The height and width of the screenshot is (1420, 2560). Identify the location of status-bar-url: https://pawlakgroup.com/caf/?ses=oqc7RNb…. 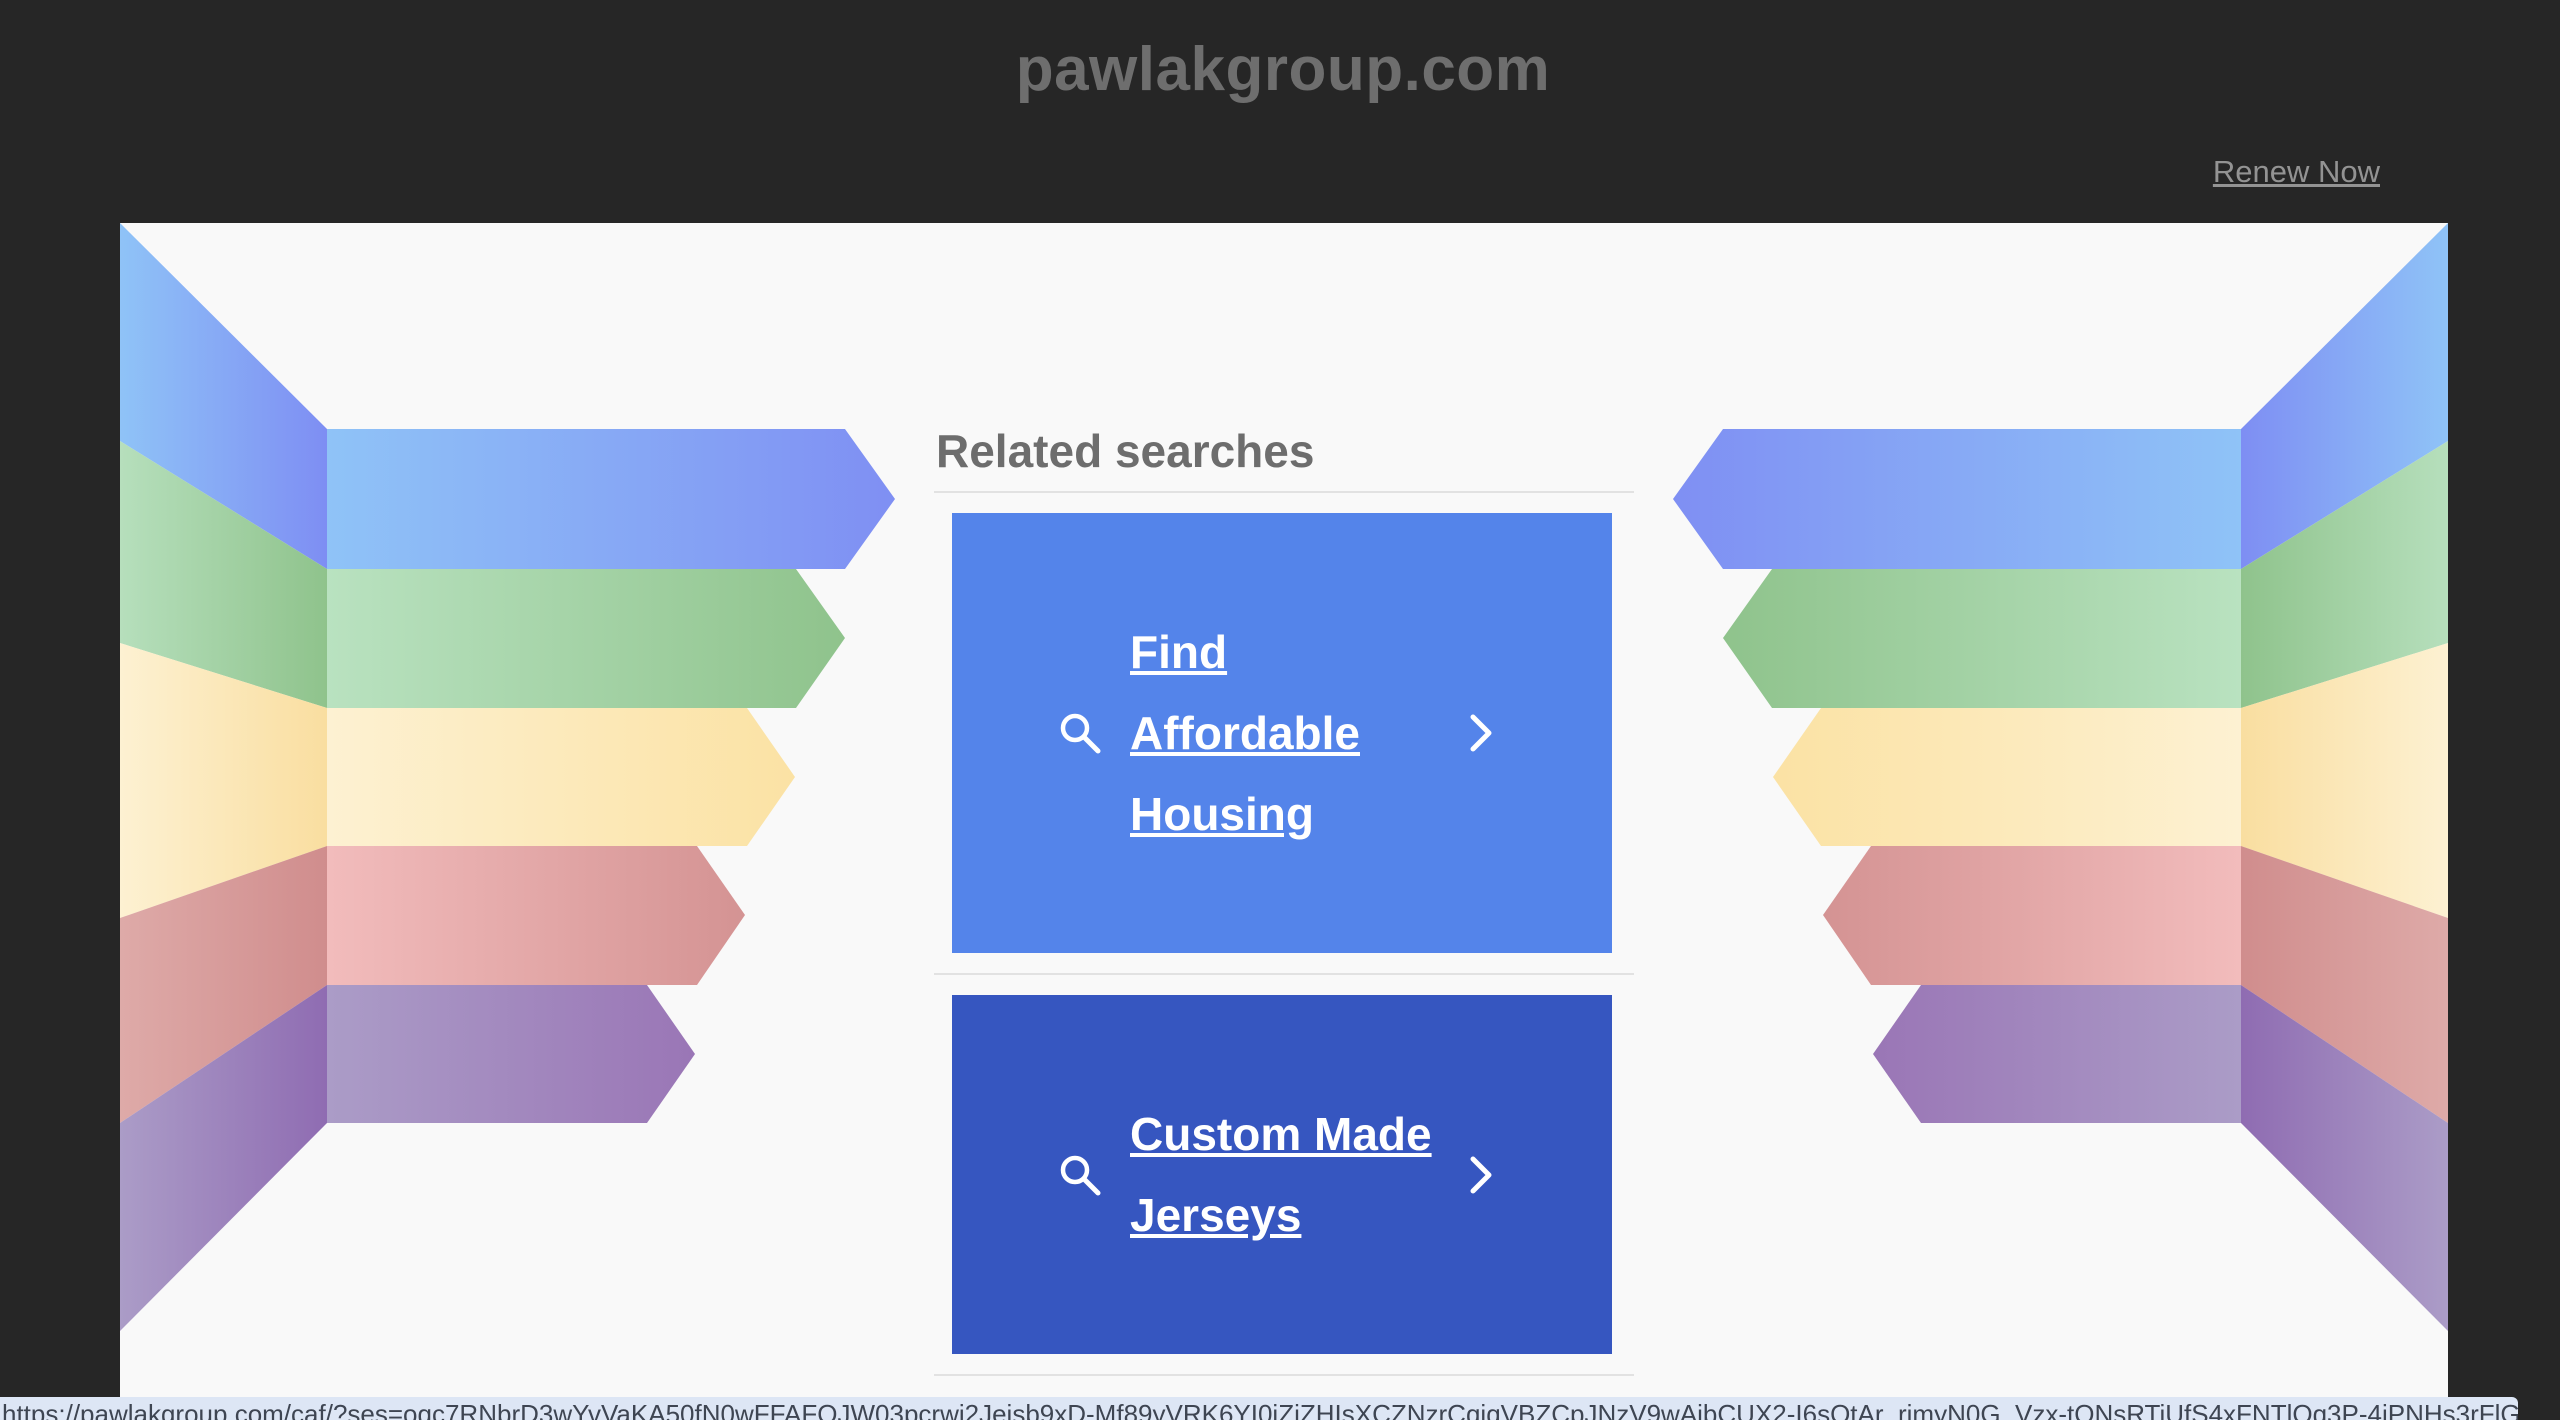
(1259, 1408).